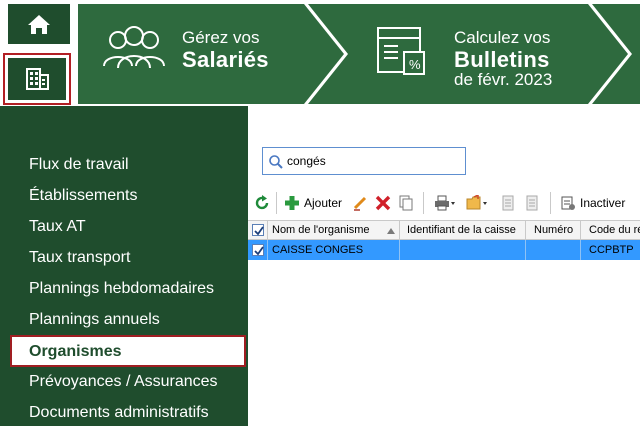 The height and width of the screenshot is (426, 640). What do you see at coordinates (391, 231) in the screenshot?
I see `sort-asc-icon` at bounding box center [391, 231].